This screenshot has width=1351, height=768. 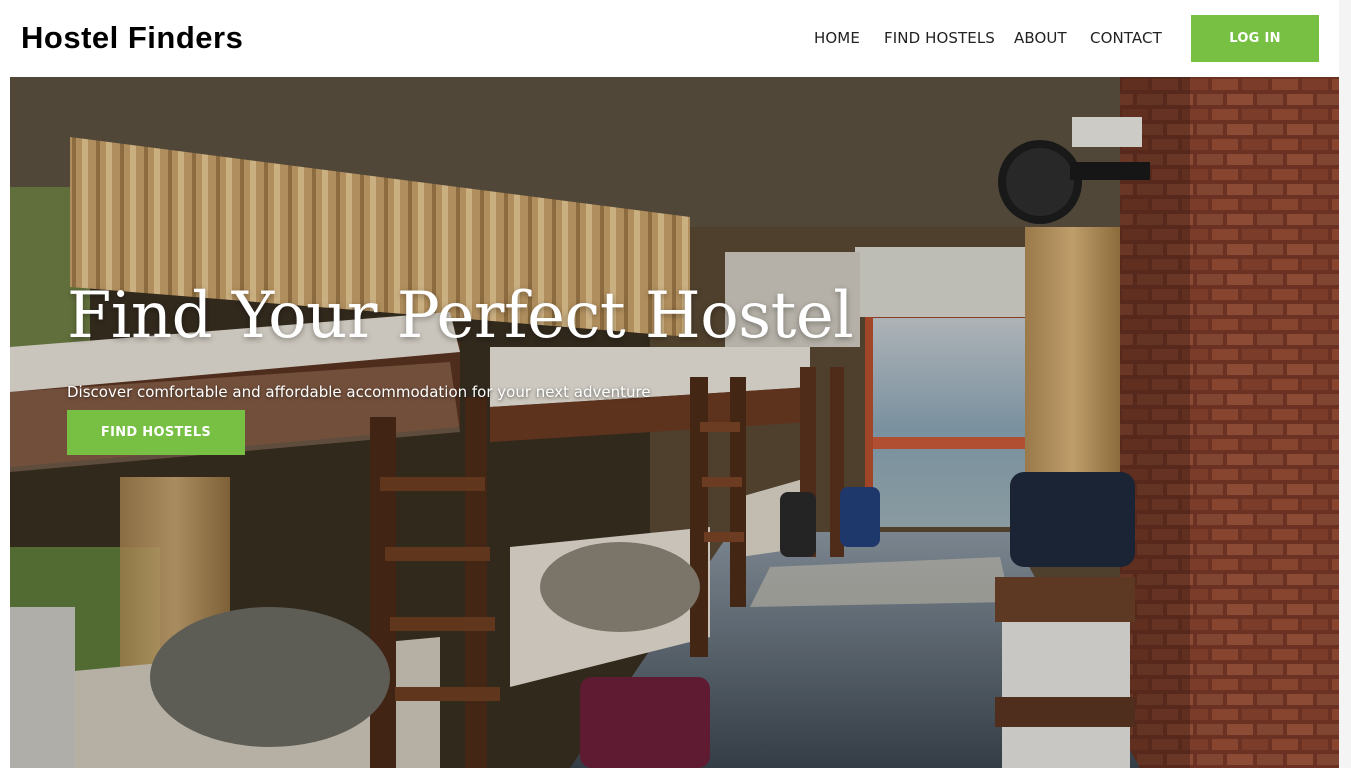 I want to click on nav-home-link: HOME, so click(x=837, y=38).